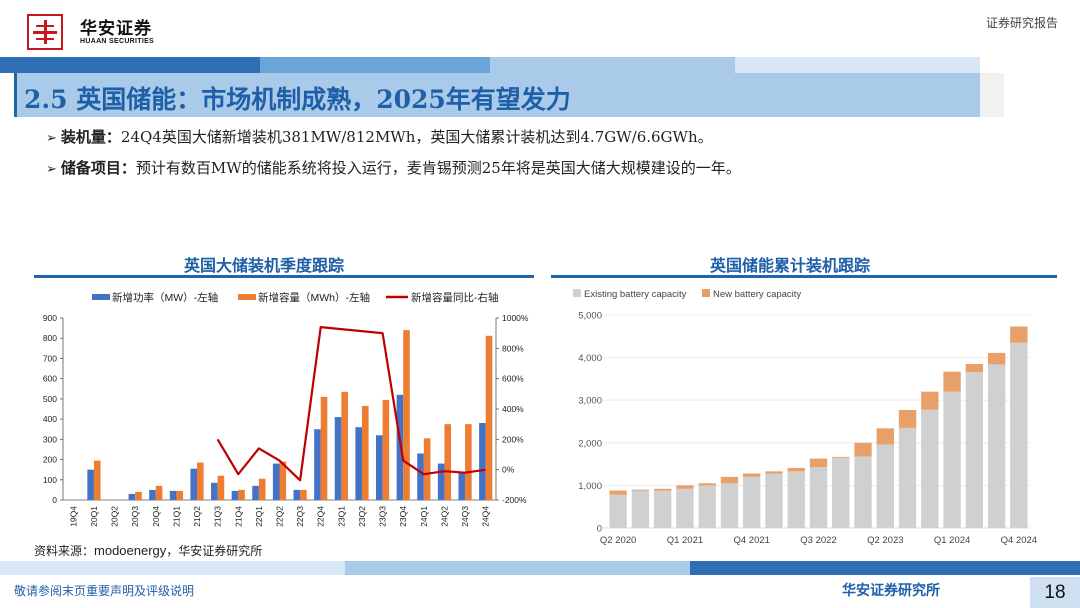  Describe the element at coordinates (135, 516) in the screenshot. I see `x-tick-label: 20Q3` at that location.